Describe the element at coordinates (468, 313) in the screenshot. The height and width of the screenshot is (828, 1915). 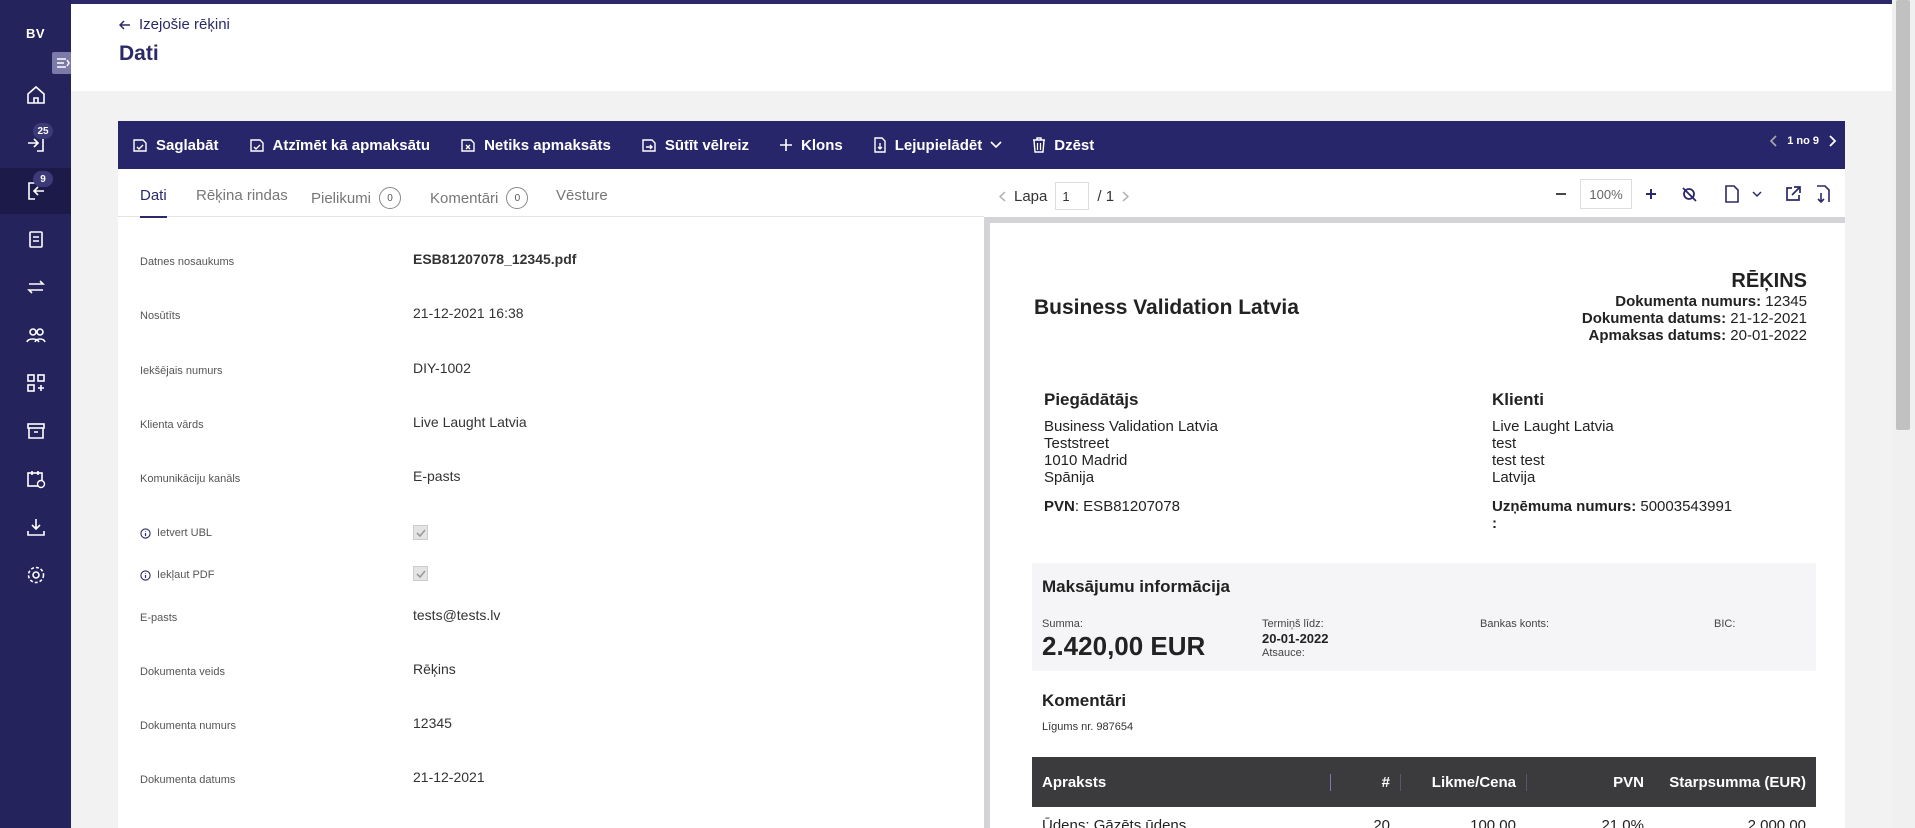
I see `sent-value: 21-12-2021 16:38` at that location.